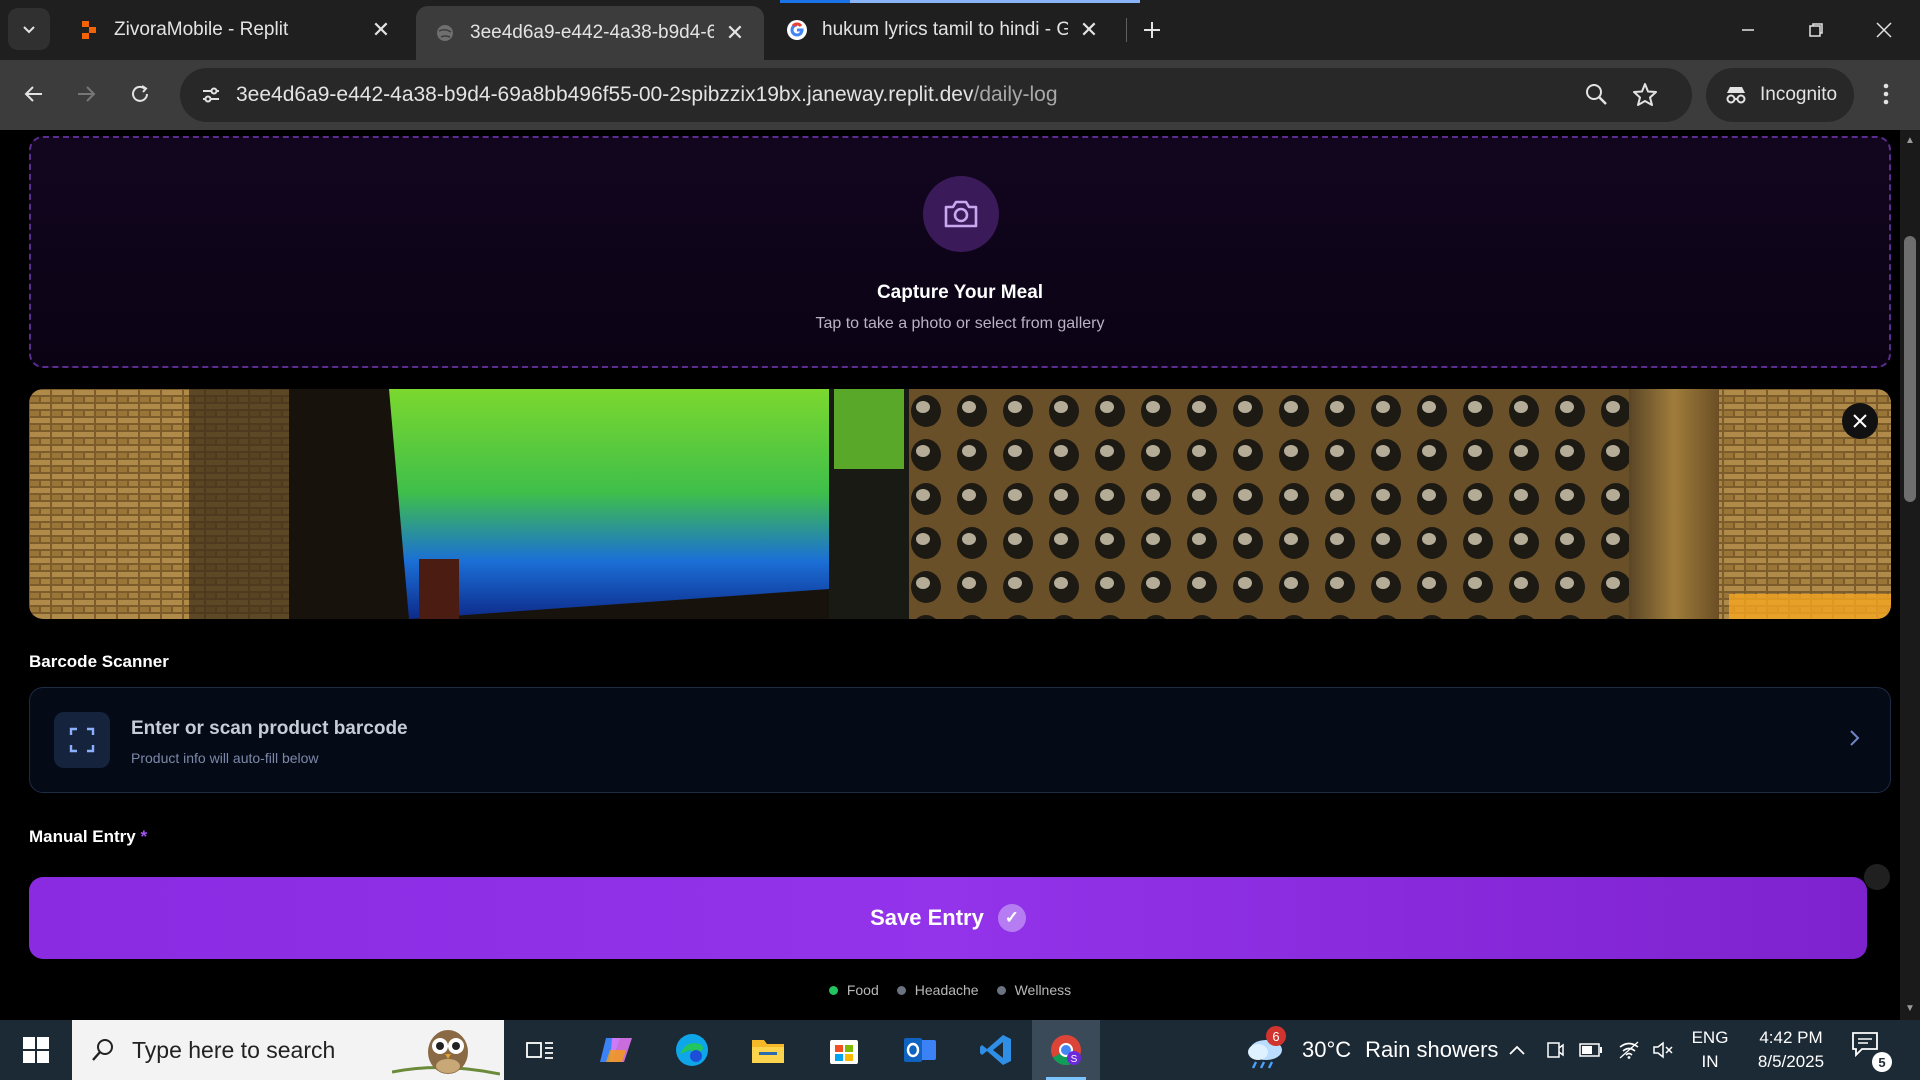  What do you see at coordinates (82, 740) in the screenshot?
I see `scan-icon` at bounding box center [82, 740].